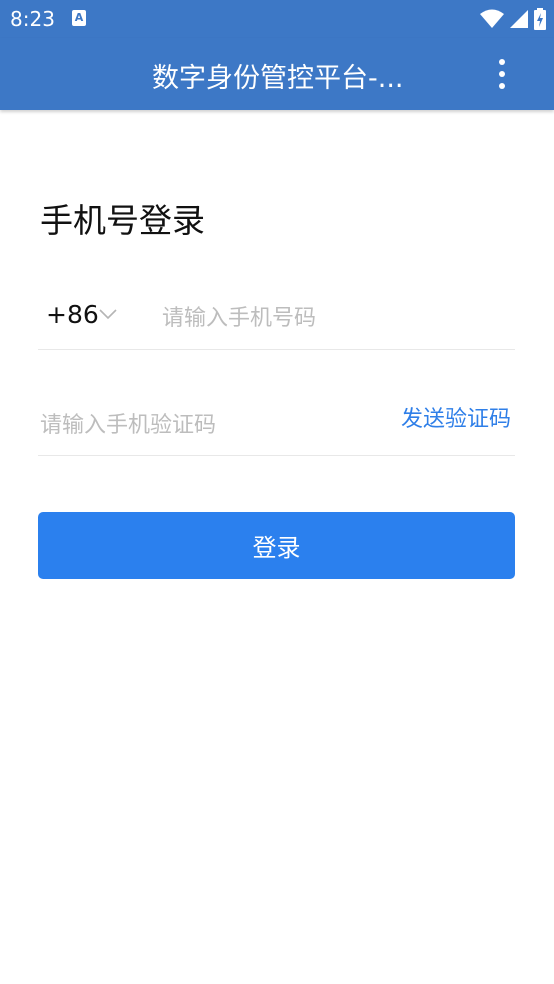 This screenshot has width=554, height=984. What do you see at coordinates (519, 19) in the screenshot?
I see `cell-signal-icon` at bounding box center [519, 19].